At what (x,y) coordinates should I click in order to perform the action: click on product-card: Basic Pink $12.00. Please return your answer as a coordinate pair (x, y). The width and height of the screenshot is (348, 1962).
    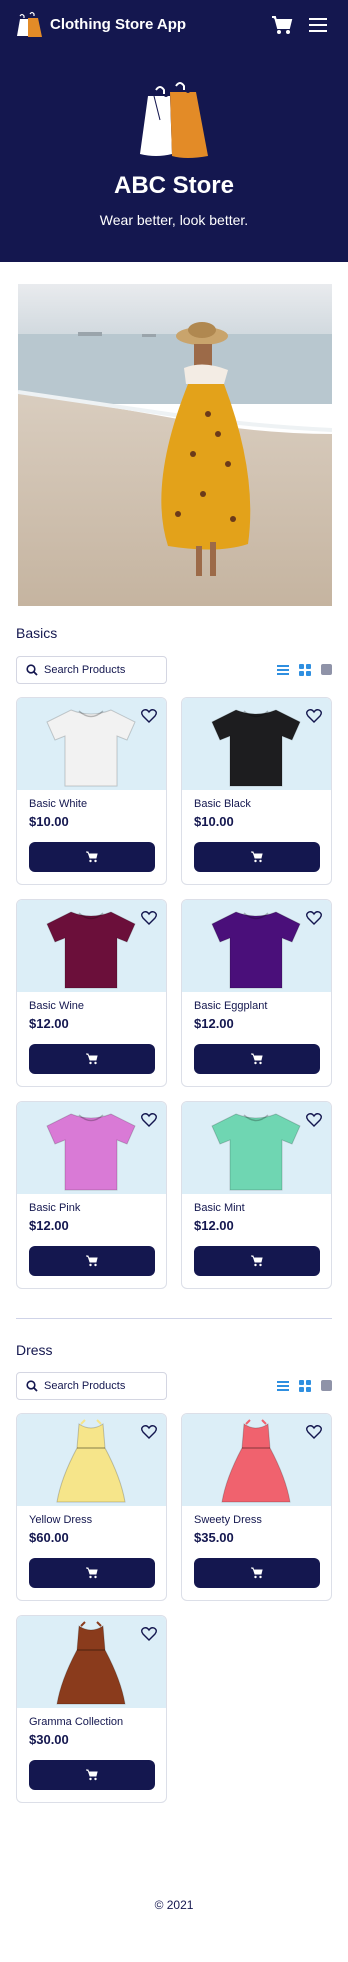
    Looking at the image, I should click on (91, 1195).